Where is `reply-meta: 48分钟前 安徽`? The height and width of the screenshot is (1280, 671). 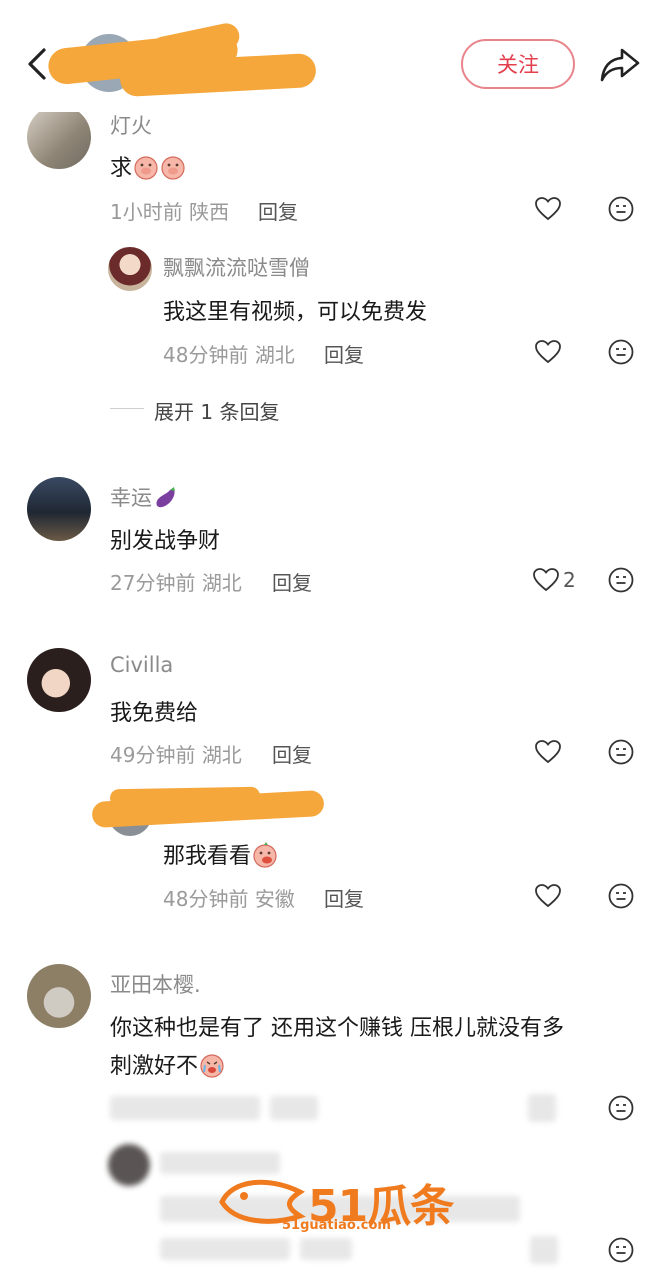 reply-meta: 48分钟前 安徽 is located at coordinates (229, 899).